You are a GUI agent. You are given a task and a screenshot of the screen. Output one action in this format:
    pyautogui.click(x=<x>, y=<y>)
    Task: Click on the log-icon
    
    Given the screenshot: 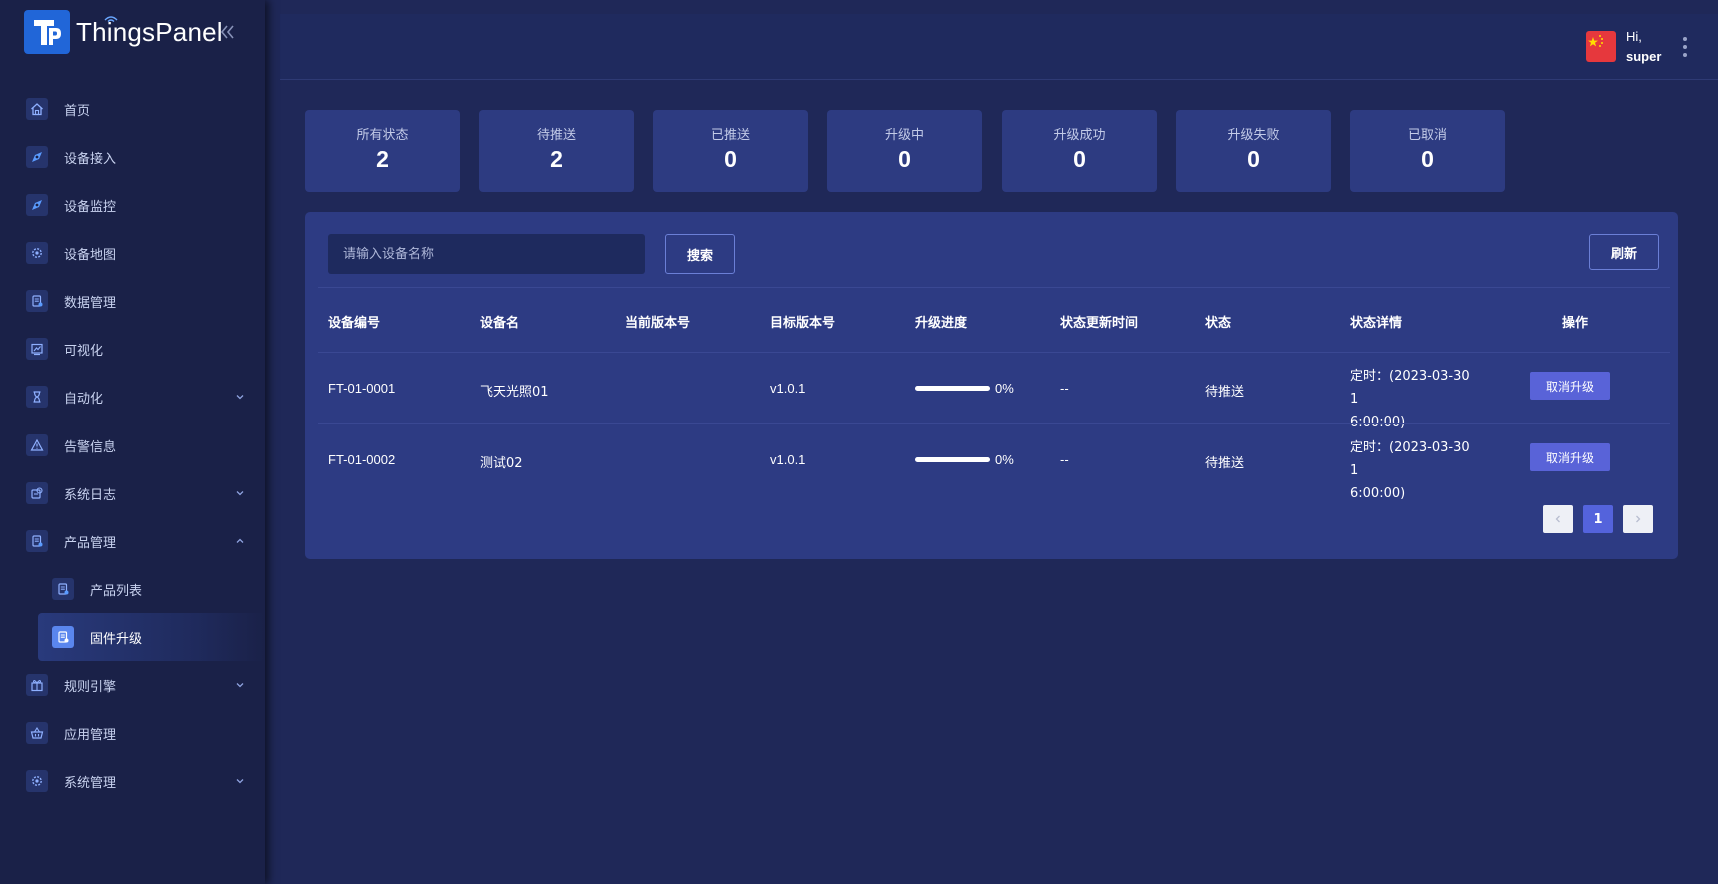 What is the action you would take?
    pyautogui.click(x=37, y=493)
    